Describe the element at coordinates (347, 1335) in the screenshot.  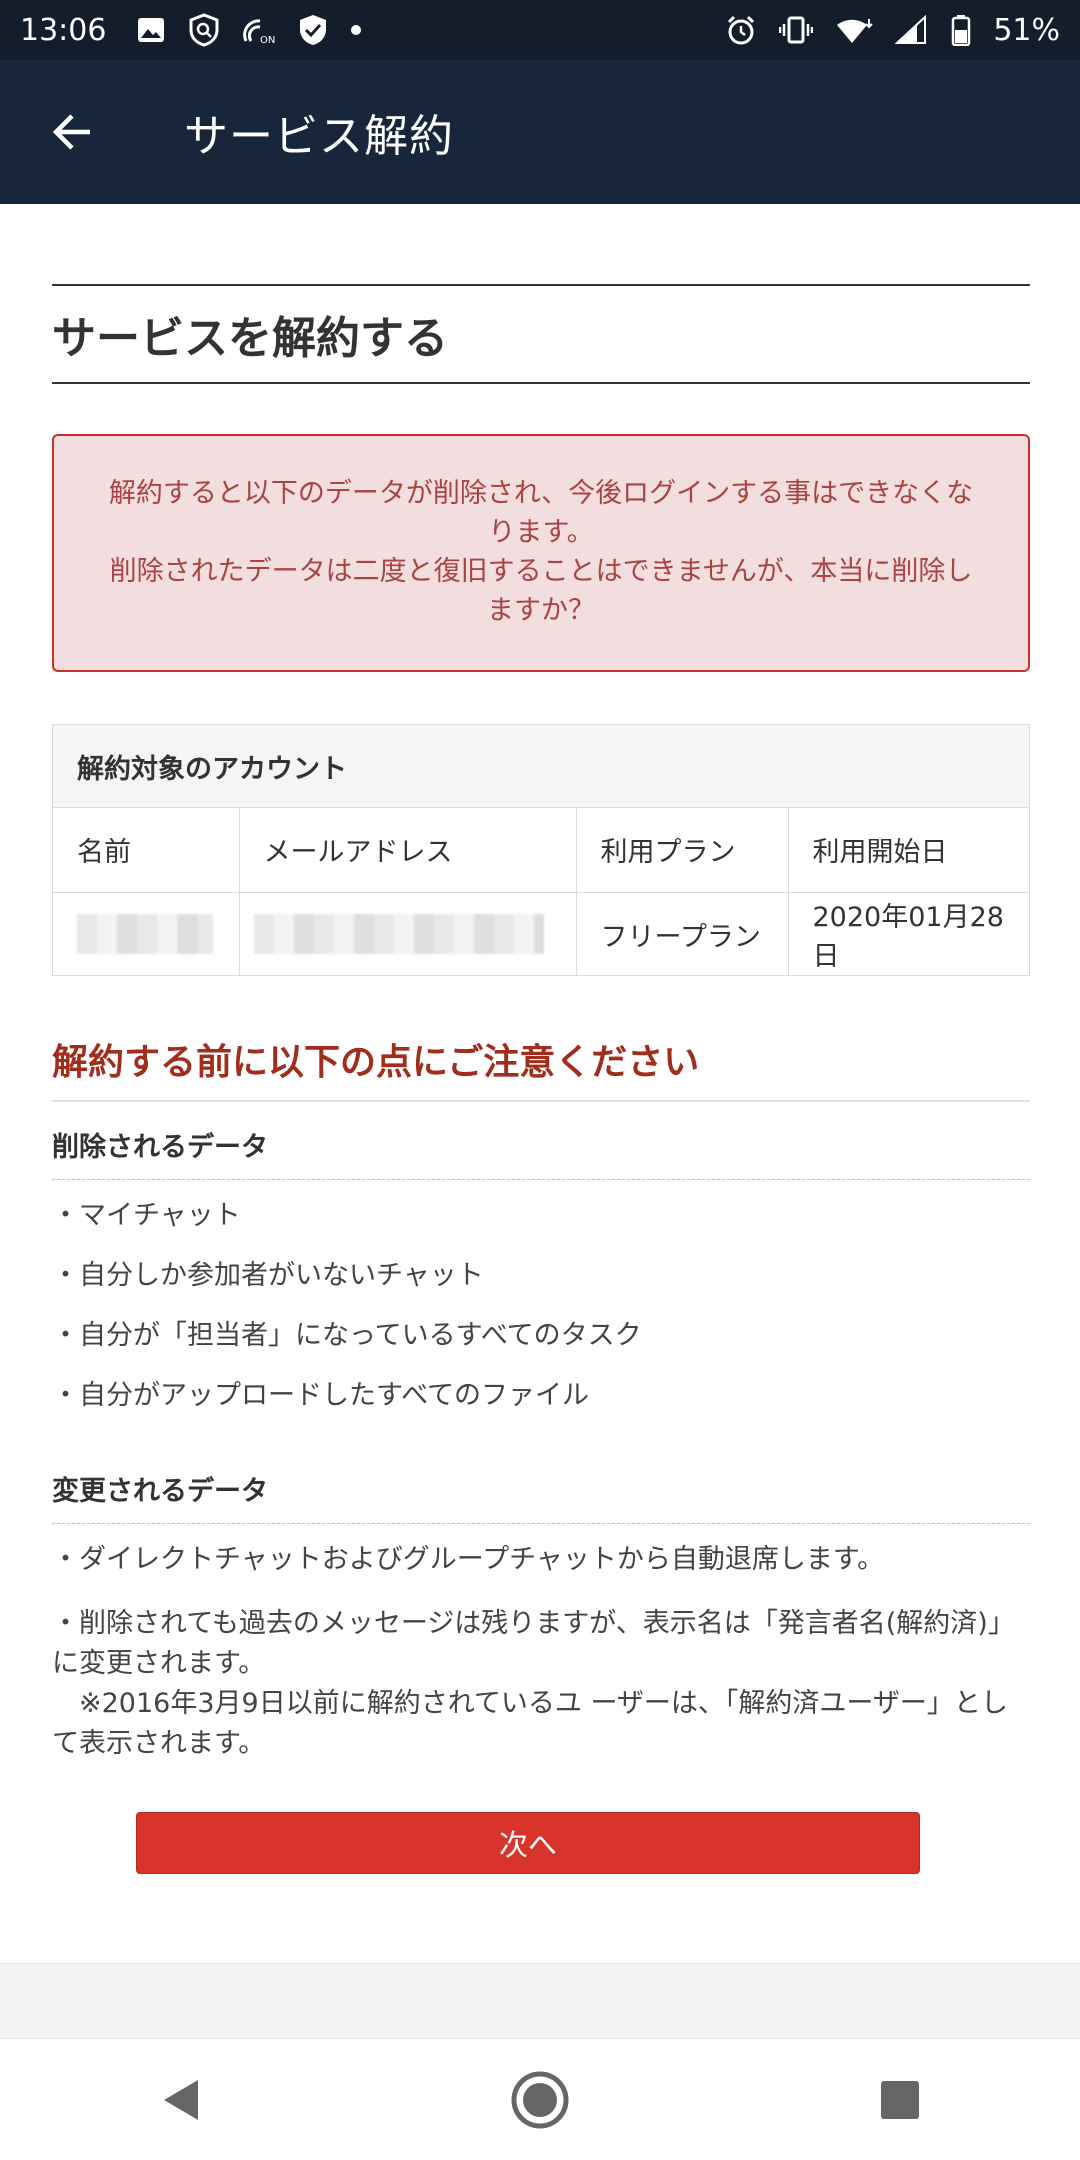
I see `list-item: ・自分が「担当者」になっているすべてのタスク` at that location.